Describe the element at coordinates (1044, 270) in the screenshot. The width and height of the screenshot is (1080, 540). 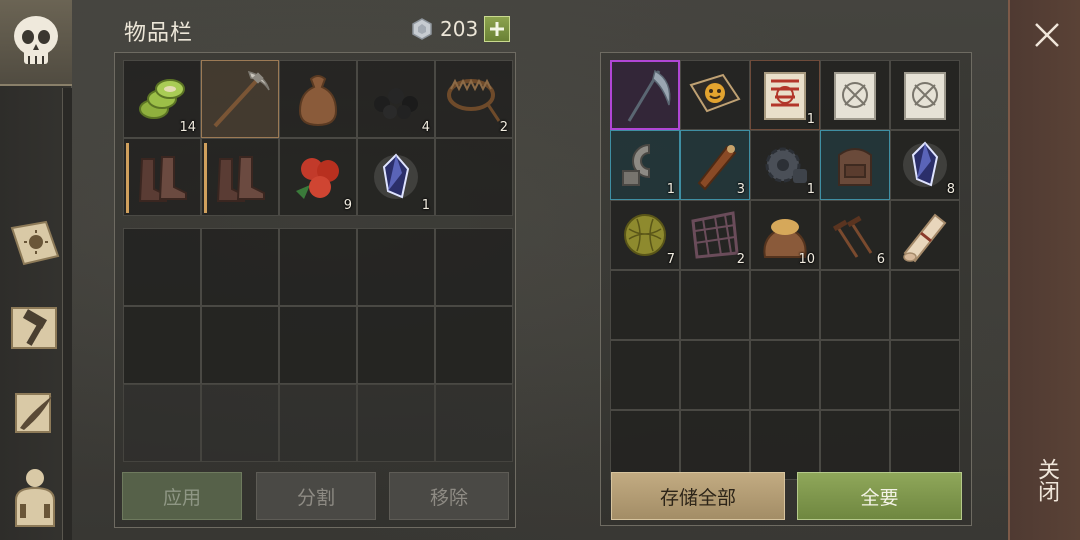
I see `close-panel: 关闭` at that location.